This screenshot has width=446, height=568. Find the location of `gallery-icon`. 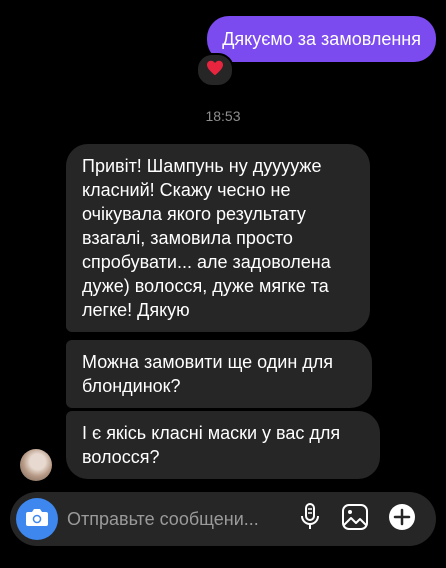

gallery-icon is located at coordinates (355, 519).